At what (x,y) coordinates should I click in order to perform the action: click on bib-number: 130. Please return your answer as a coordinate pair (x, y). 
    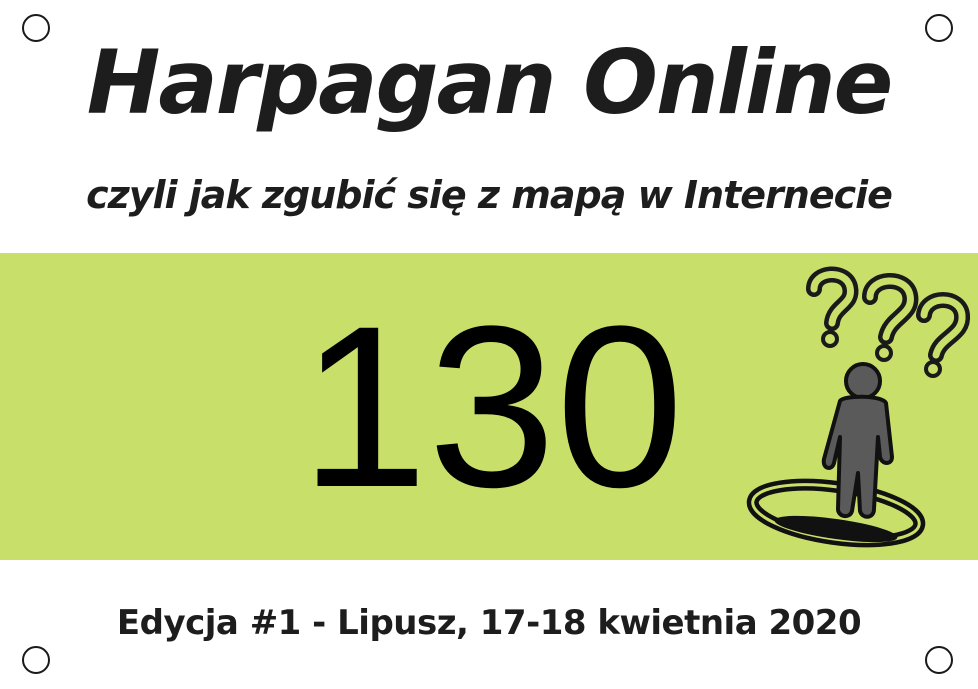
    Looking at the image, I should click on (492, 406).